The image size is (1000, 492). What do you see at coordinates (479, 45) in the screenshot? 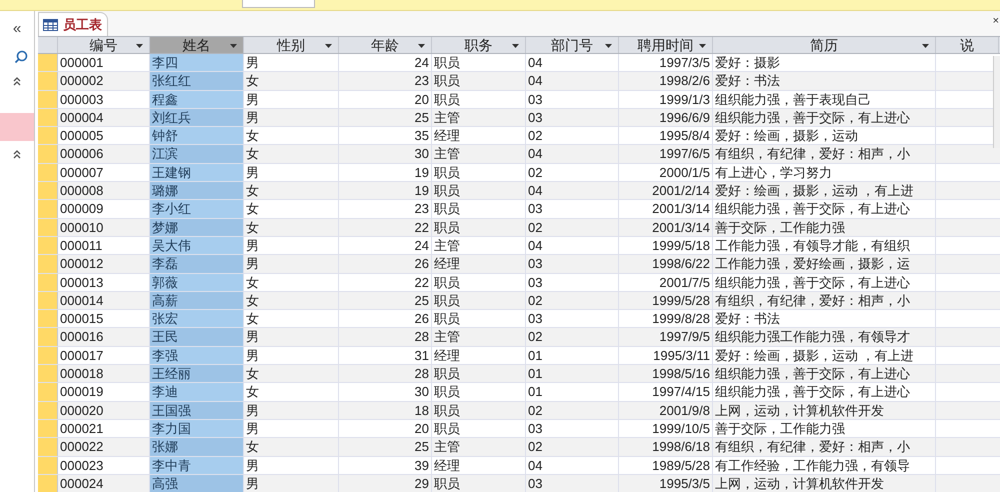
I see `column-header: 职务` at bounding box center [479, 45].